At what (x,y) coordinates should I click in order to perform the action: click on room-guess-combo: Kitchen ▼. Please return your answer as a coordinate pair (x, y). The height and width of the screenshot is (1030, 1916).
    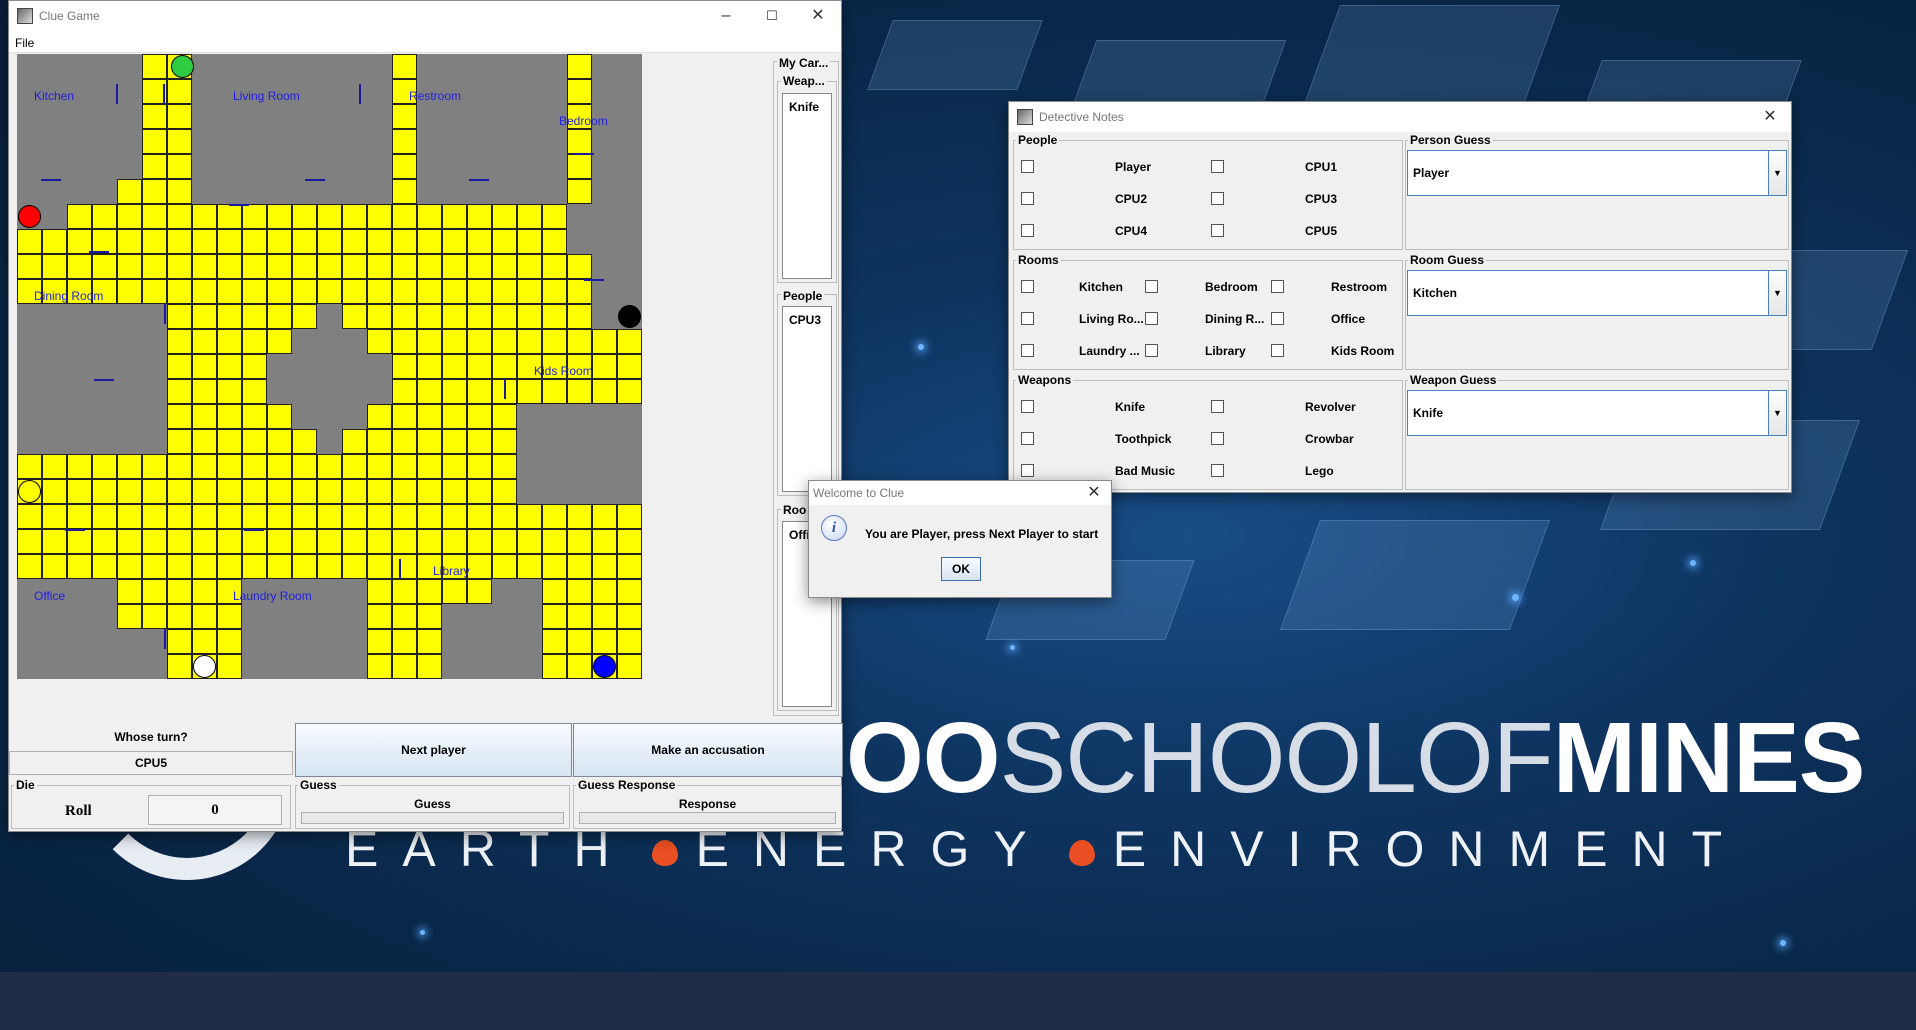
    Looking at the image, I should click on (1597, 293).